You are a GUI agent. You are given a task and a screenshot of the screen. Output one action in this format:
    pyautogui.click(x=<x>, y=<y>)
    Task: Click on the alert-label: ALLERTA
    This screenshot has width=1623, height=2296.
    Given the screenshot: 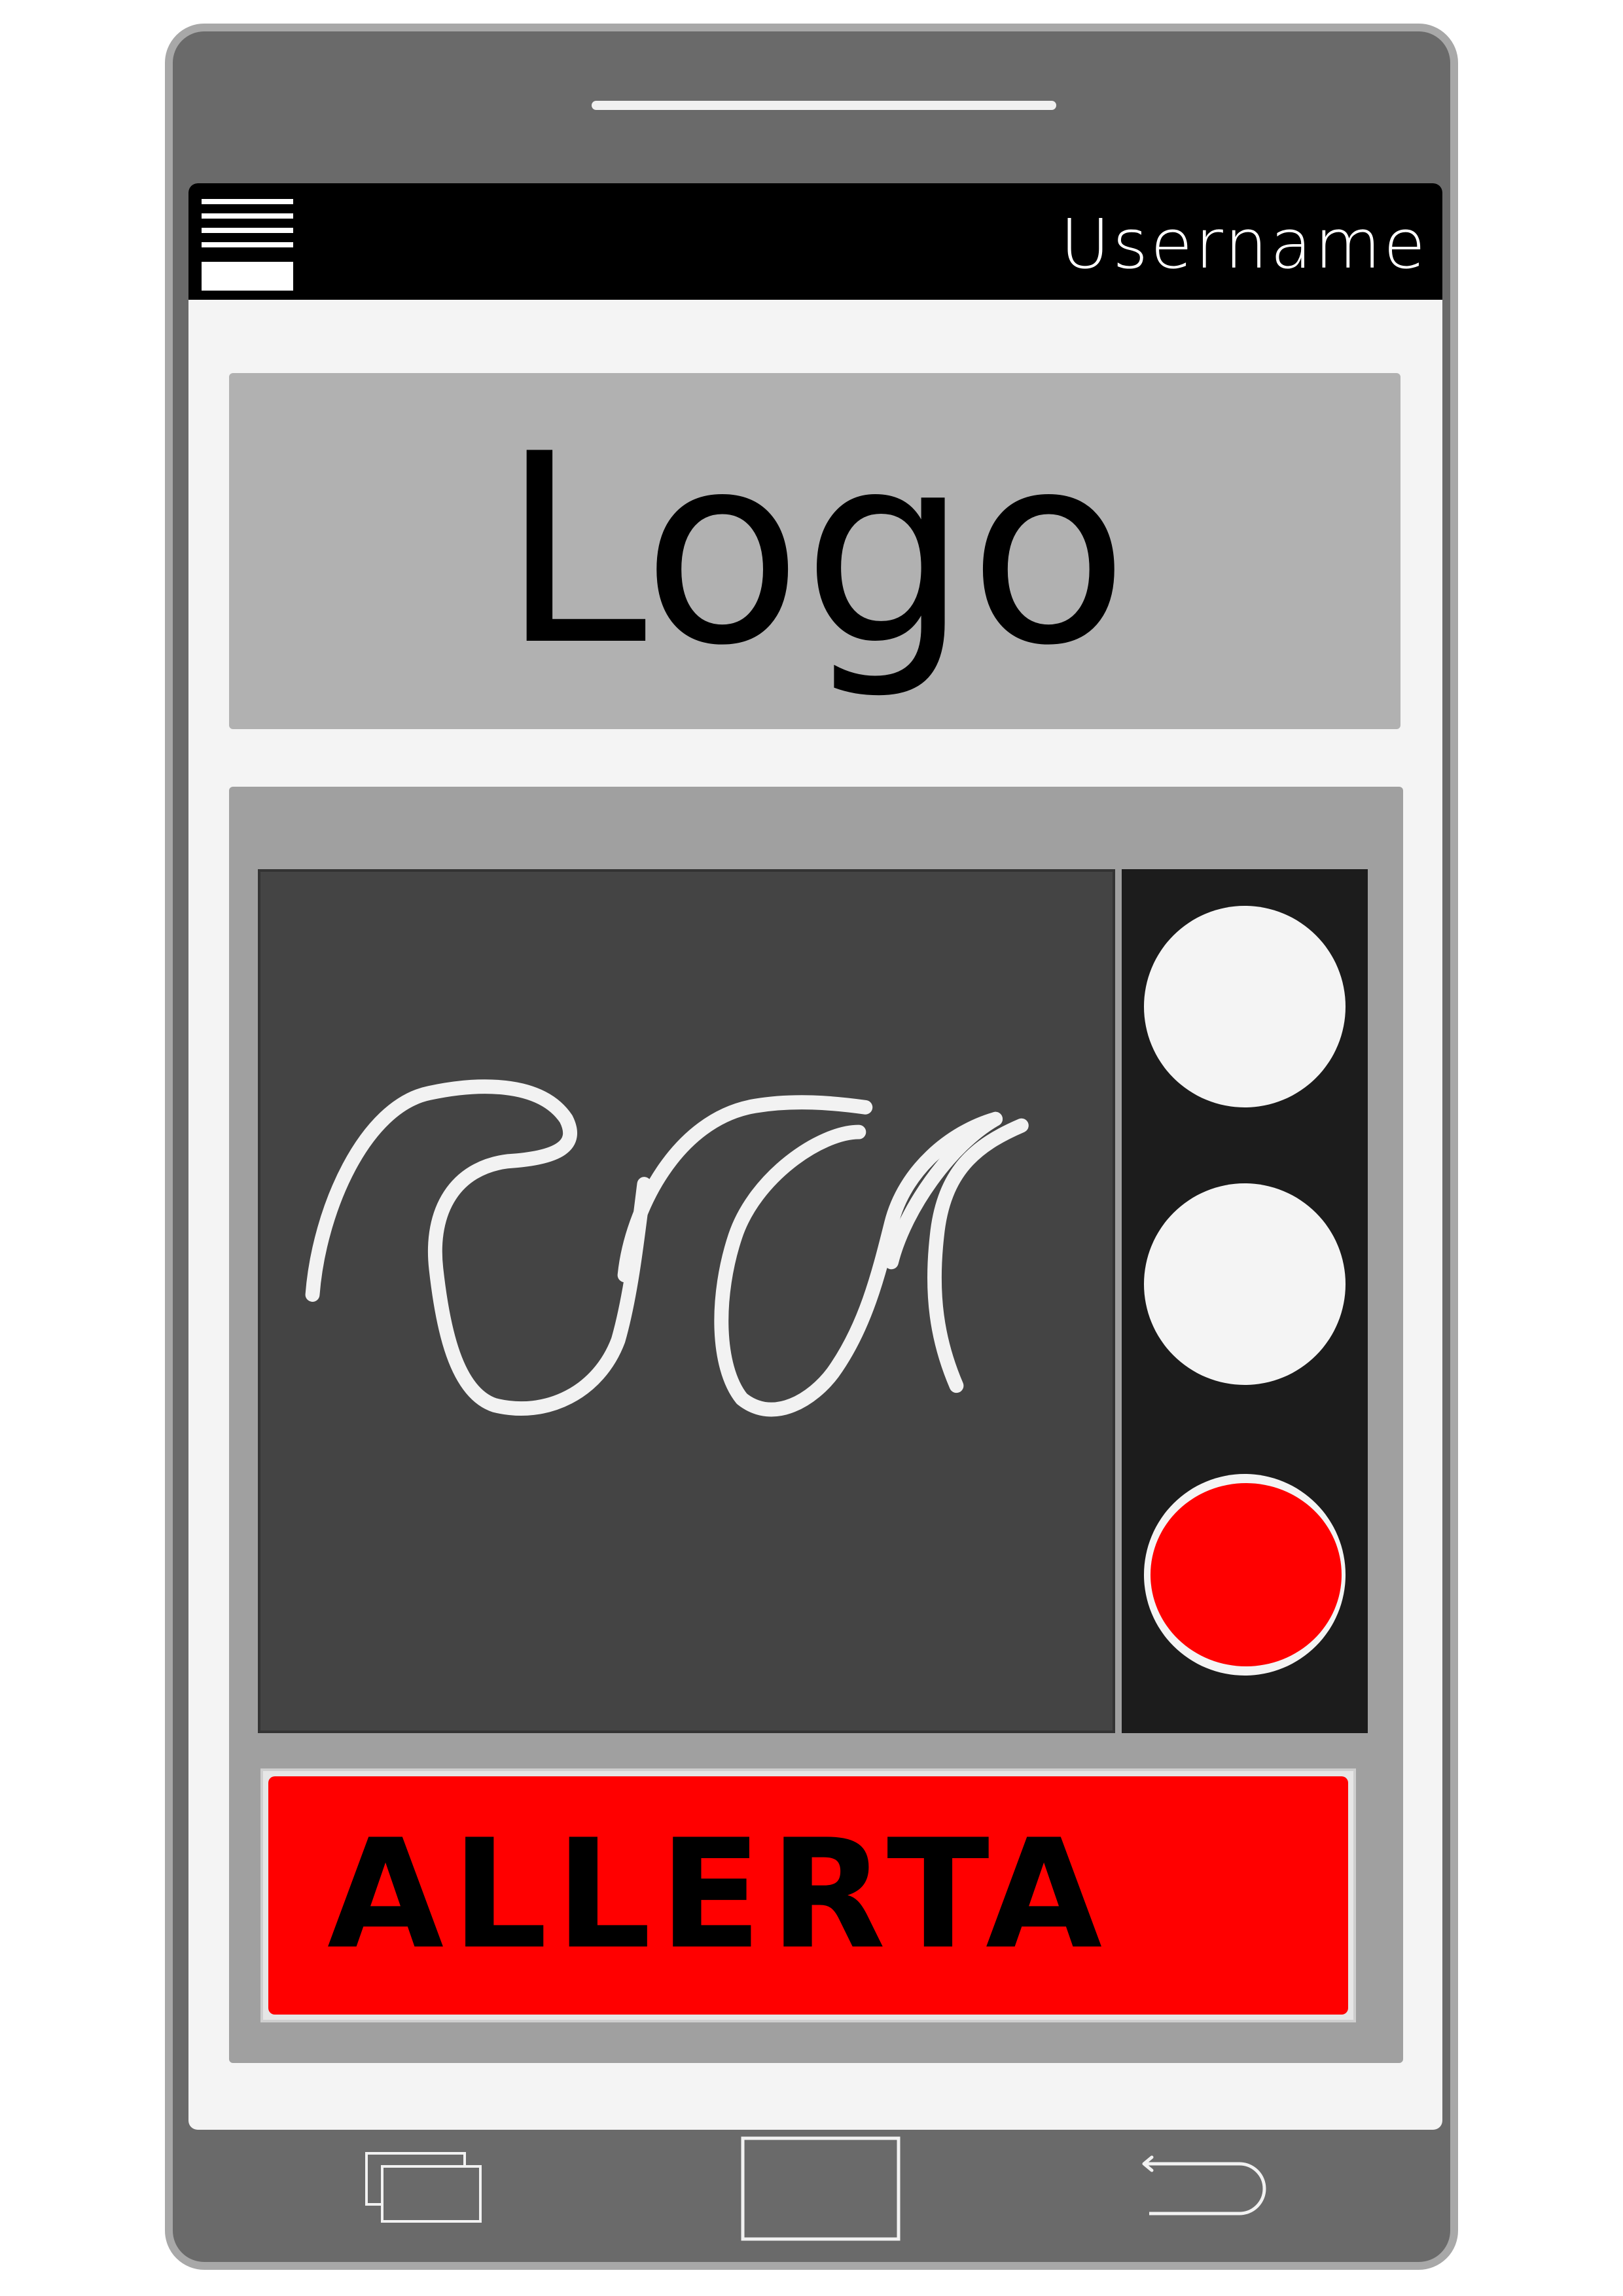 What is the action you would take?
    pyautogui.click(x=719, y=1895)
    